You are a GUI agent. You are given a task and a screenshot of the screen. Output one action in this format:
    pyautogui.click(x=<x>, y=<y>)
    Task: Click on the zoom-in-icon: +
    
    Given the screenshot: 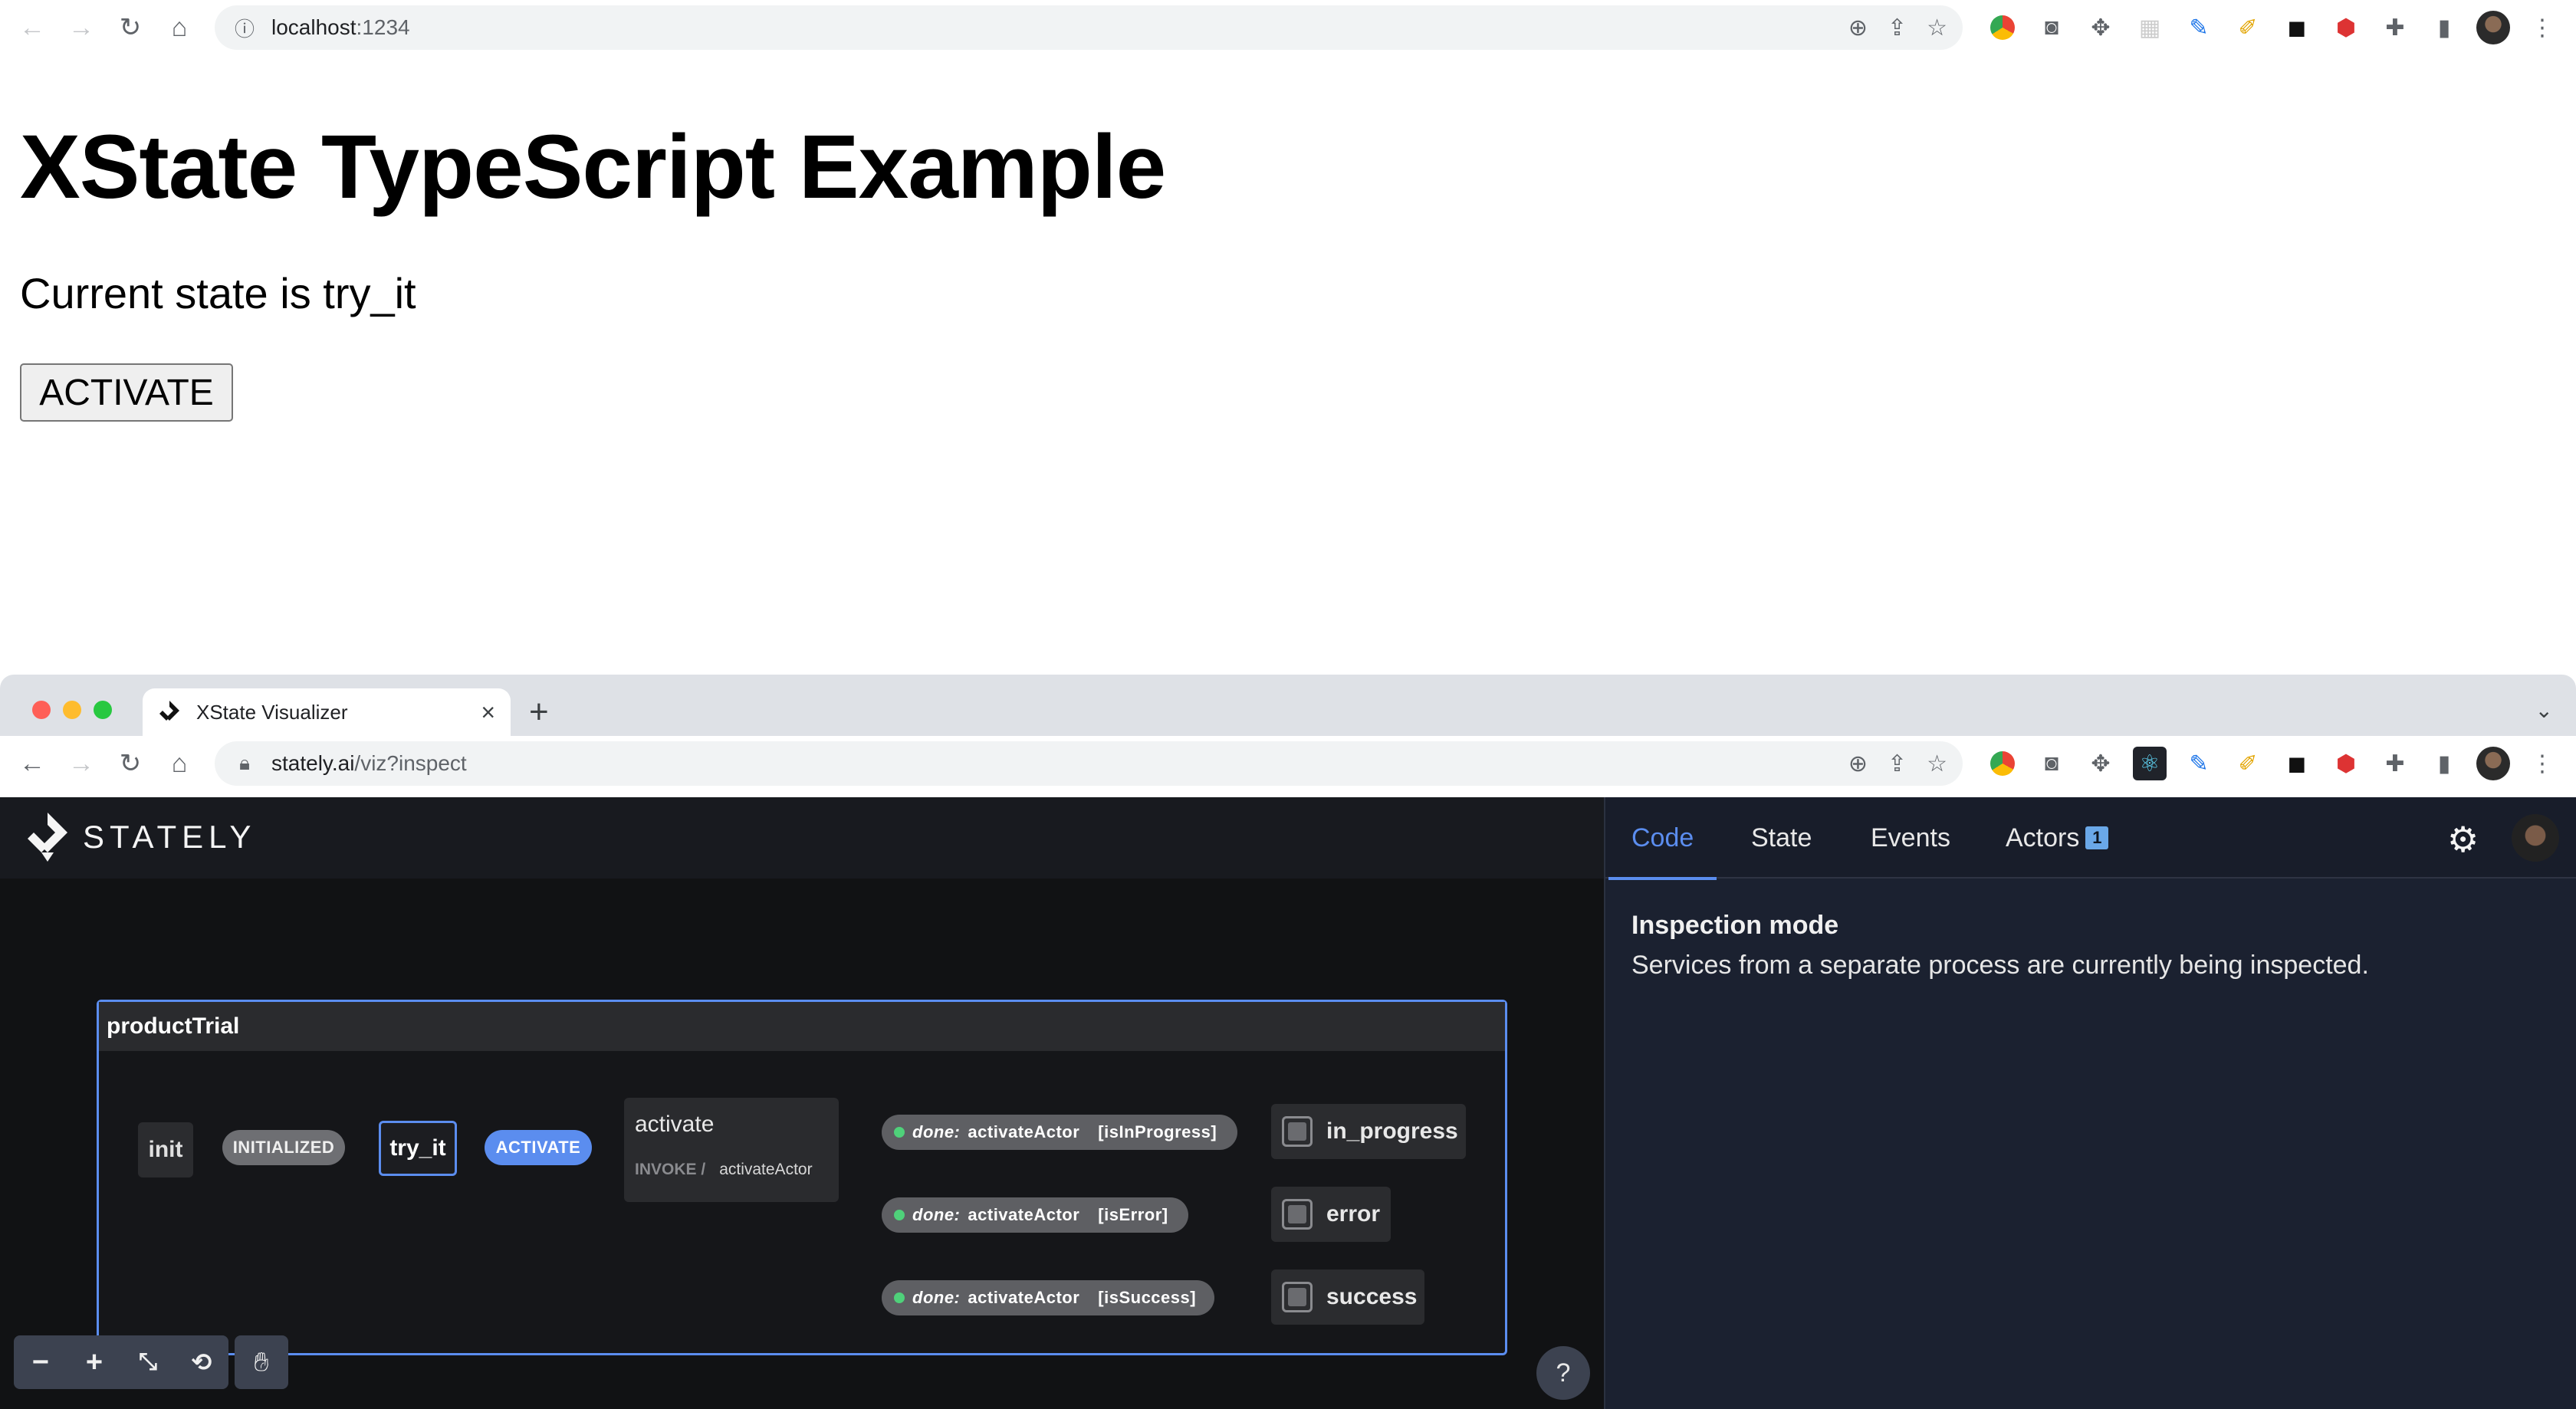 What is the action you would take?
    pyautogui.click(x=94, y=1362)
    